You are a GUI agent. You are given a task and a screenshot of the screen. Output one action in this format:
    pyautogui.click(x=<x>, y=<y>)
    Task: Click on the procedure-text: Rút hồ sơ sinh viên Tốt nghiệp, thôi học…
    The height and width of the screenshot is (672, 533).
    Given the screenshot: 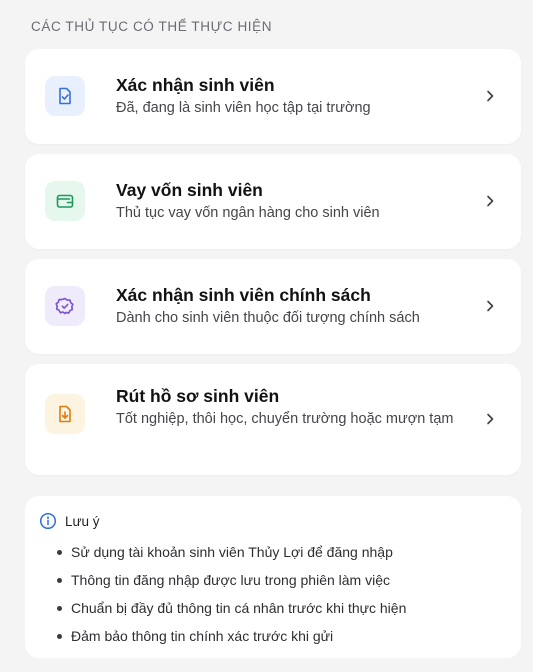 What is the action you would take?
    pyautogui.click(x=293, y=408)
    